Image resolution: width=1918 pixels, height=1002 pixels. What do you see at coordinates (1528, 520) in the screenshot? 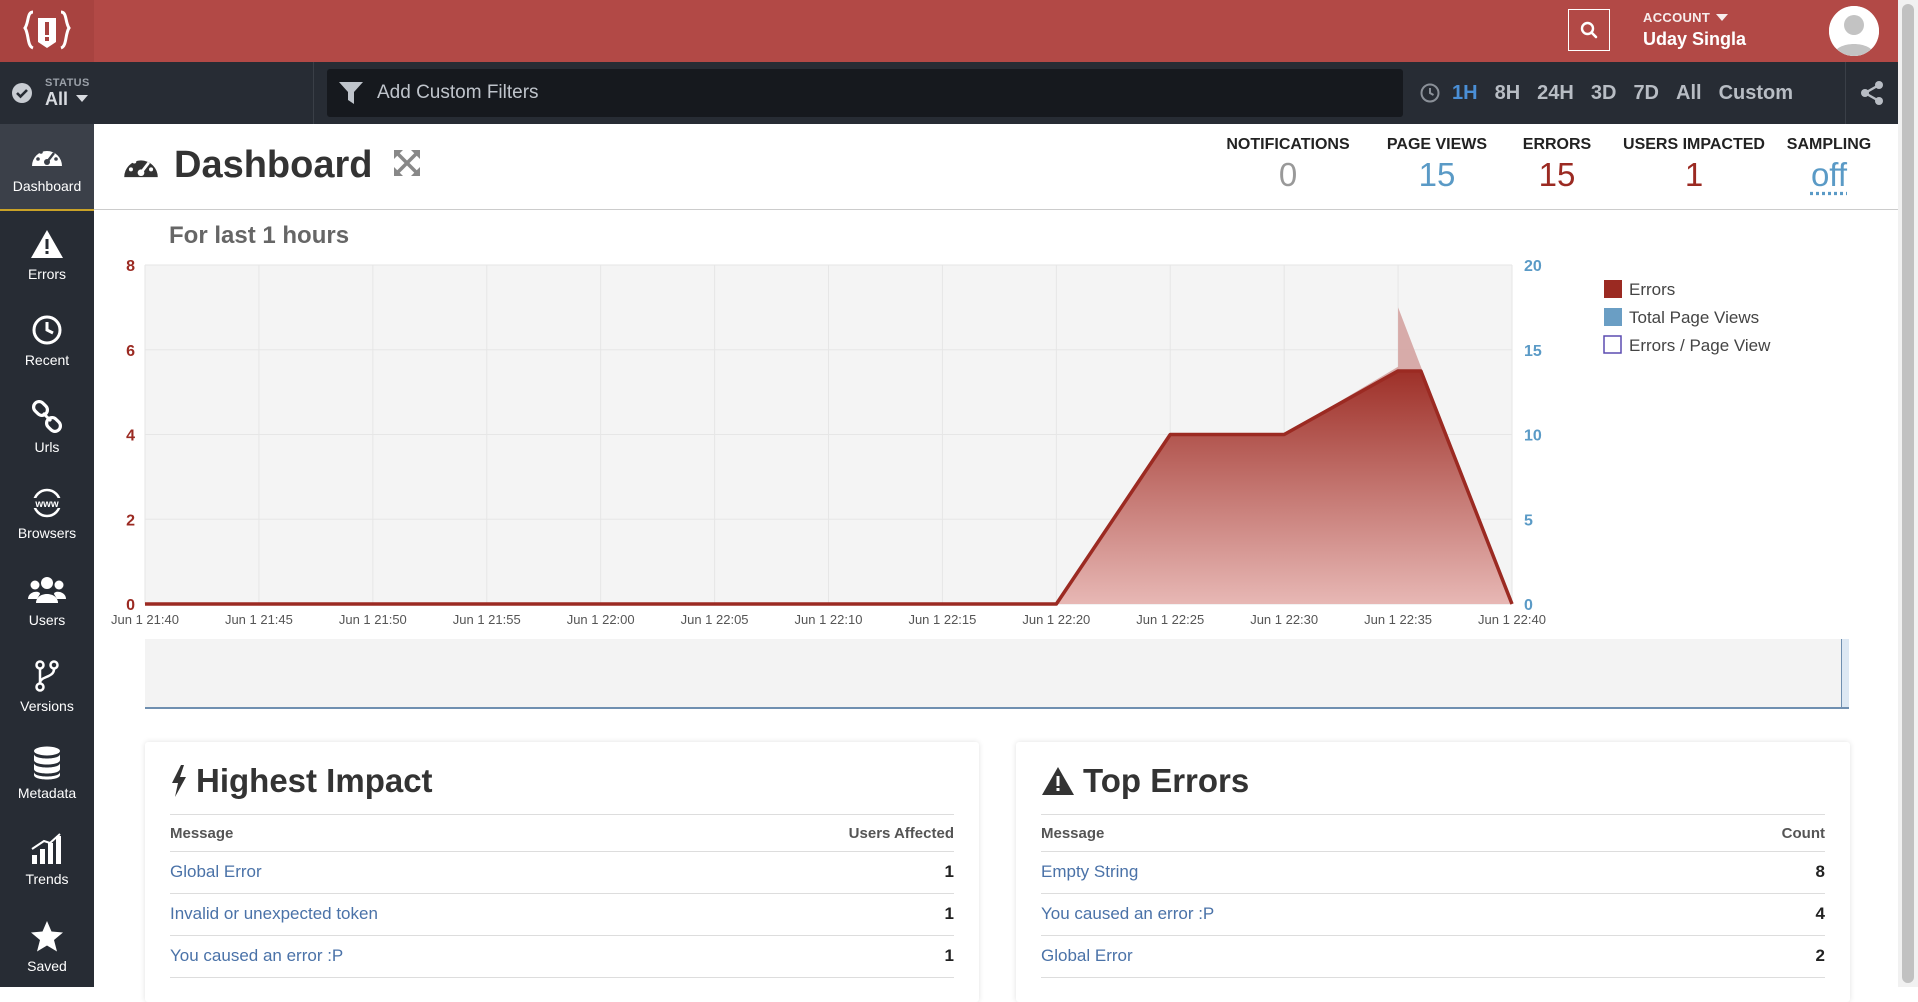
I see `y-right-tick-label: 5` at bounding box center [1528, 520].